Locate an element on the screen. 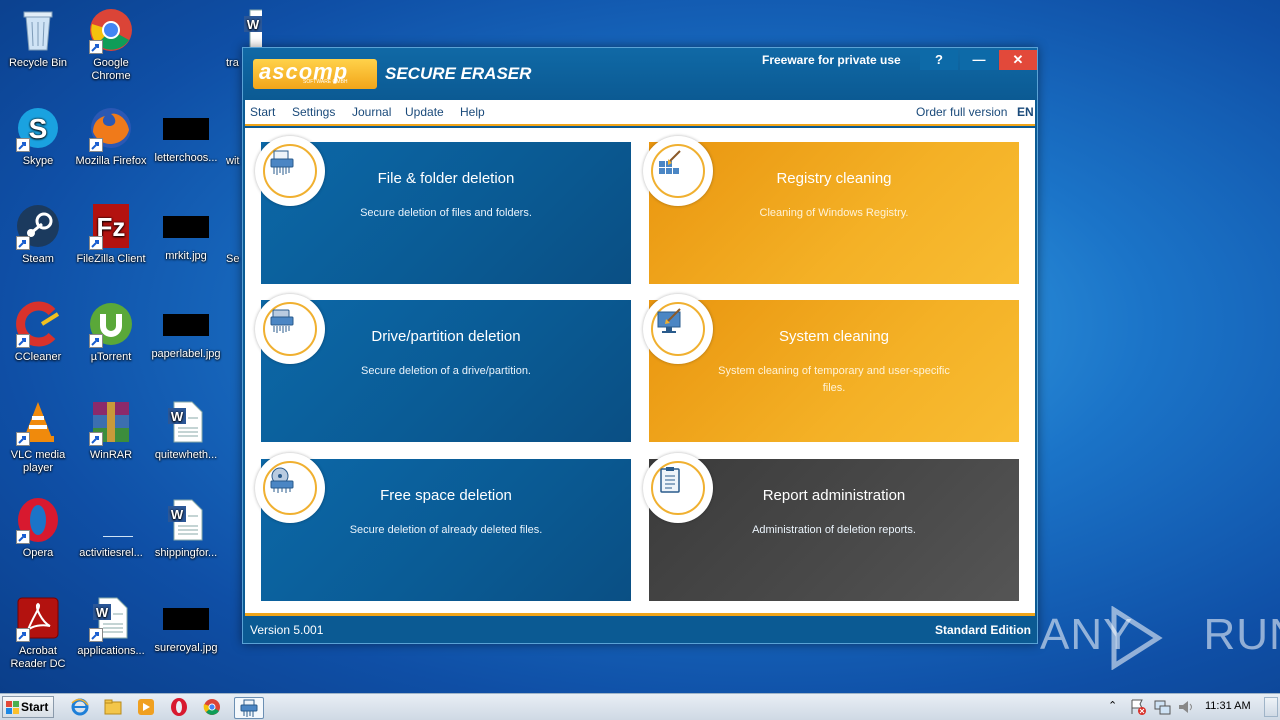  secure-eraser-icon is located at coordinates (249, 708).